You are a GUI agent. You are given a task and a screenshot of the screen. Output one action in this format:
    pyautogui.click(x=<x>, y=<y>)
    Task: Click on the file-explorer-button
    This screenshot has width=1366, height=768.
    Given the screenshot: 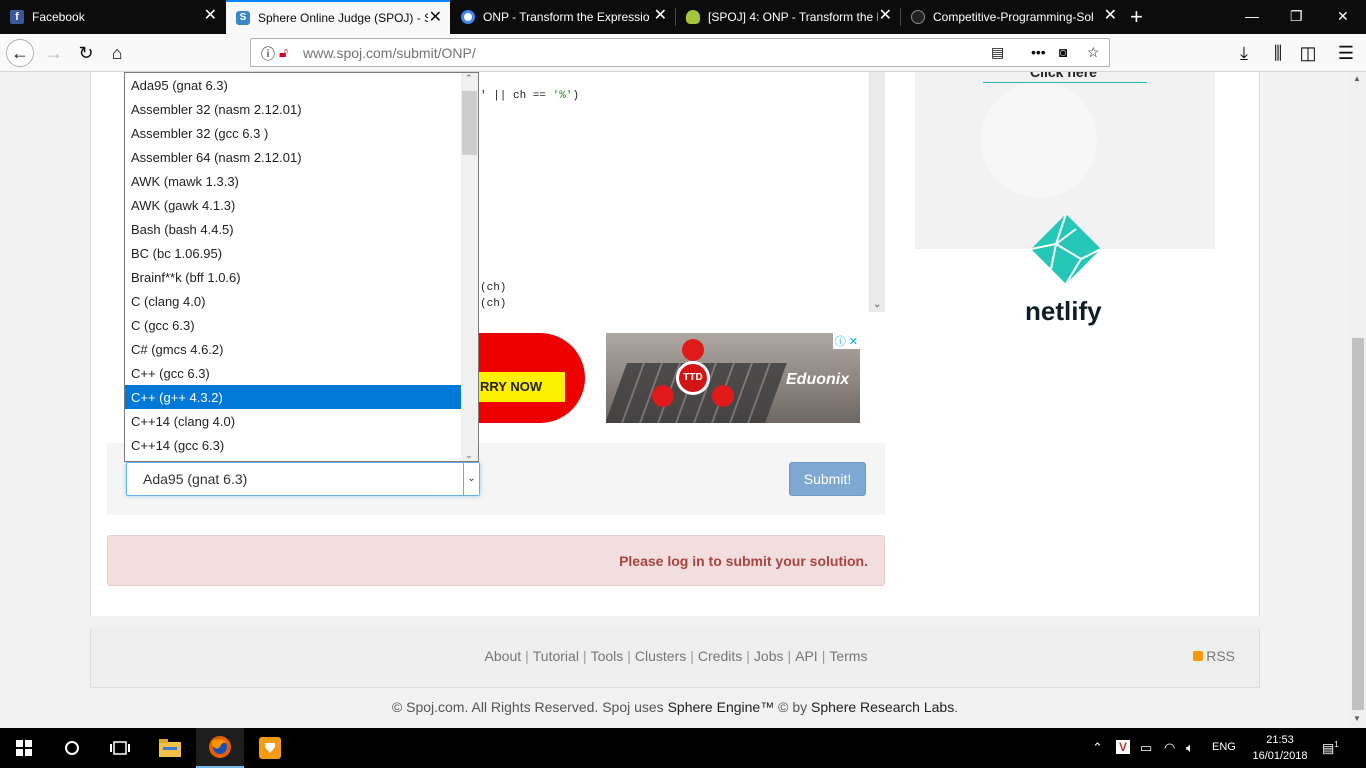 What is the action you would take?
    pyautogui.click(x=170, y=748)
    